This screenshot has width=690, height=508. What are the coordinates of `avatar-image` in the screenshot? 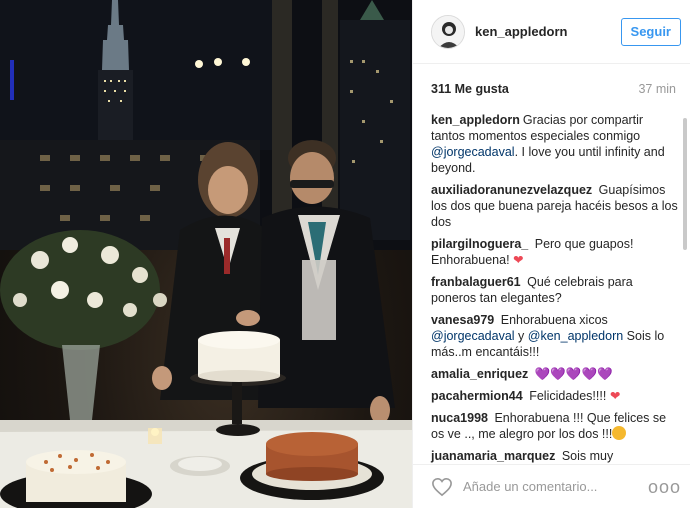 It's located at (448, 31).